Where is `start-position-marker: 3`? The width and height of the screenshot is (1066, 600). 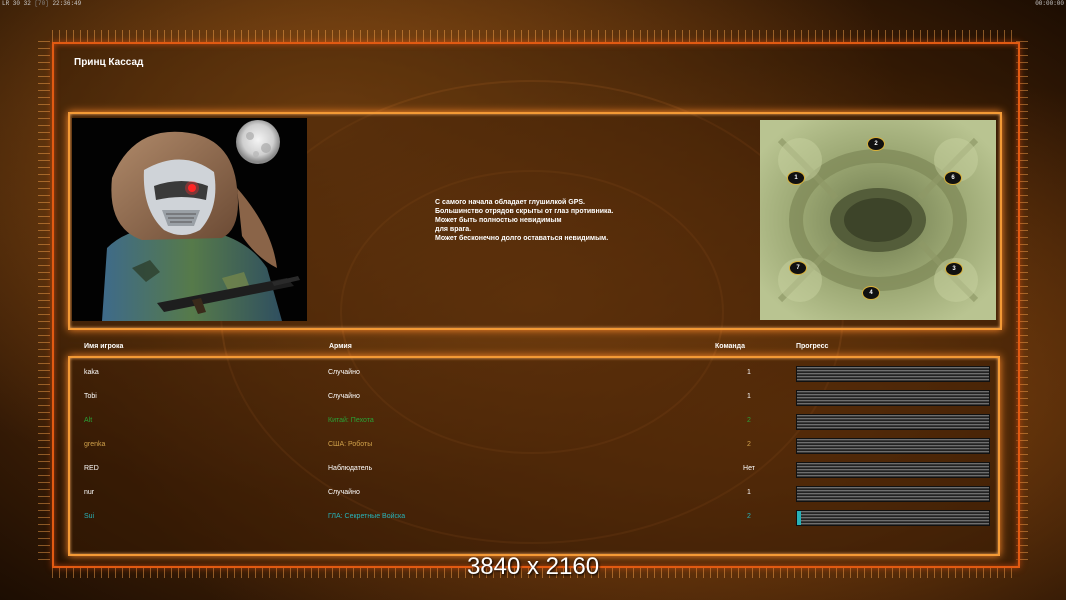 start-position-marker: 3 is located at coordinates (954, 269).